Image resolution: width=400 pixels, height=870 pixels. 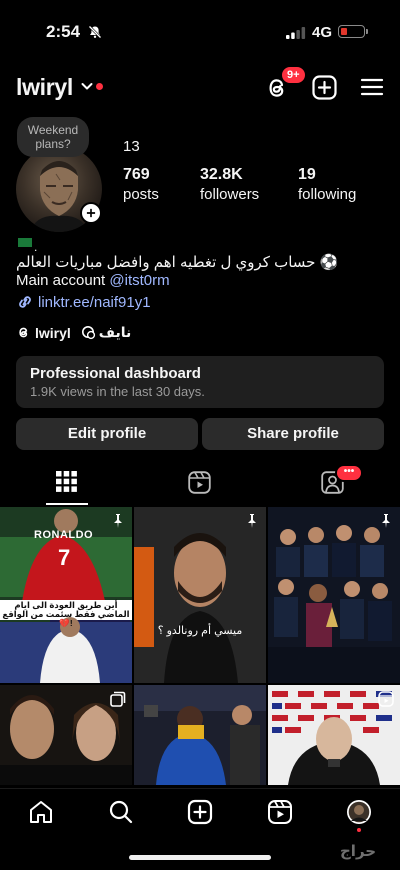 What do you see at coordinates (349, 473) in the screenshot?
I see `tagged-badge: •••` at bounding box center [349, 473].